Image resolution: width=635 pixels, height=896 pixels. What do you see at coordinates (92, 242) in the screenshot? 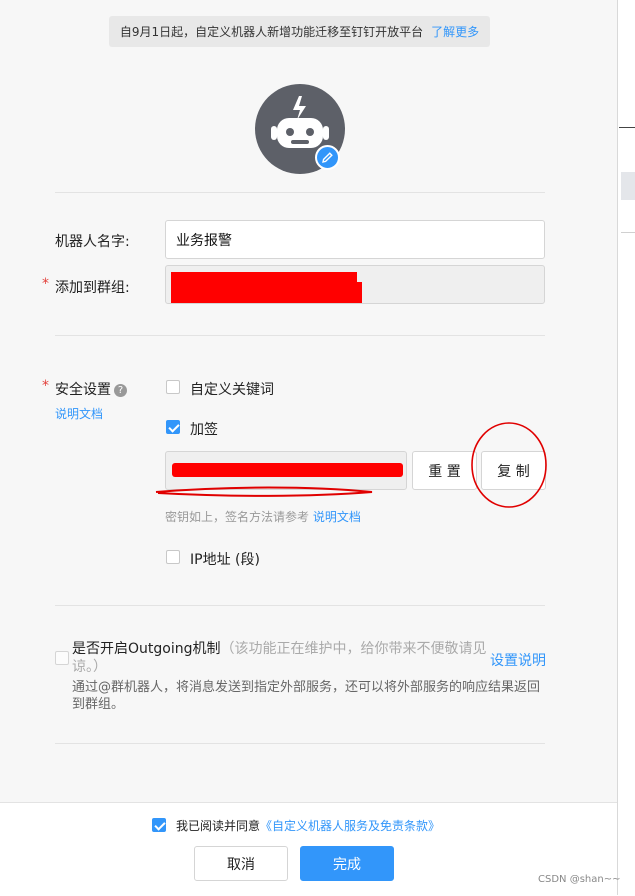
I see `name-label: 机器人名字:` at bounding box center [92, 242].